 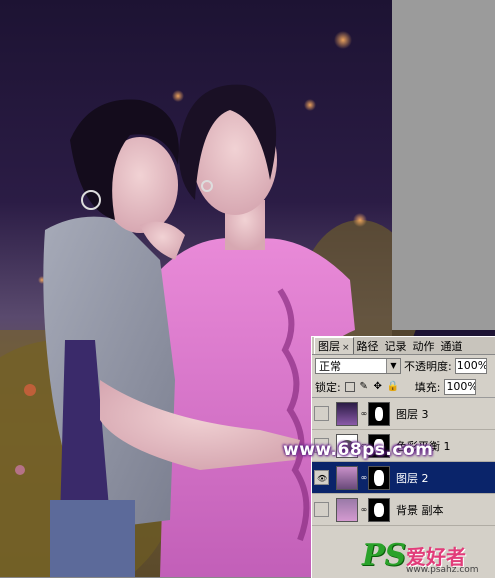 I want to click on tab-history: 记录, so click(x=396, y=346).